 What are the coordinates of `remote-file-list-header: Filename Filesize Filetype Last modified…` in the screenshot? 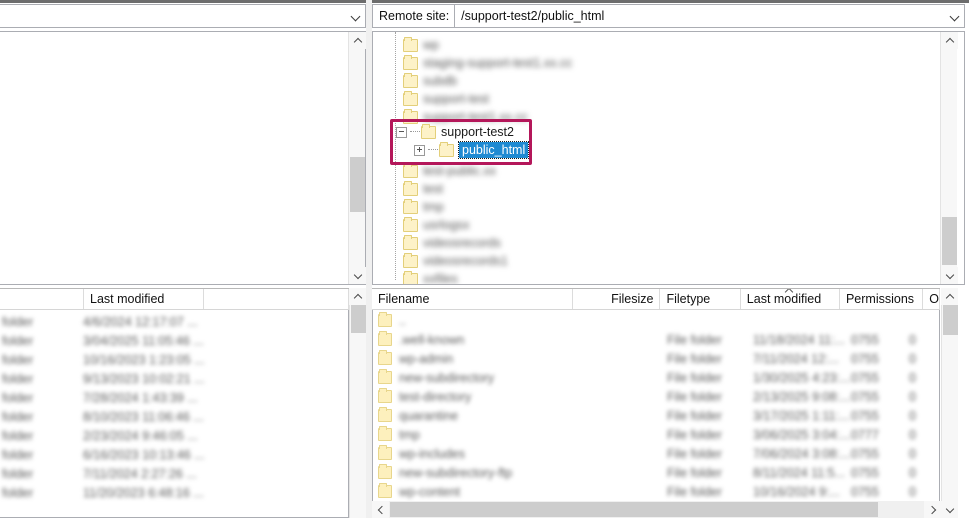 It's located at (656, 299).